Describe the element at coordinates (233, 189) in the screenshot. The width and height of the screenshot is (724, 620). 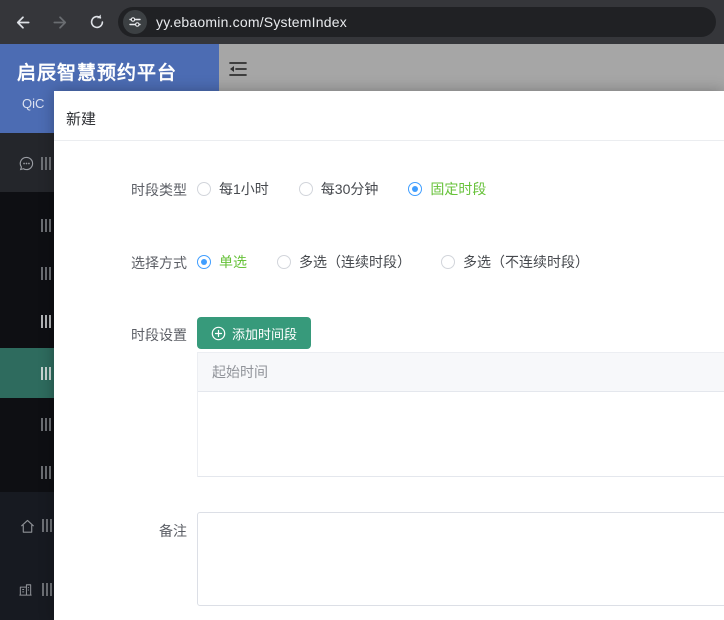
I see `radio-every-1-hour: 每1小时` at that location.